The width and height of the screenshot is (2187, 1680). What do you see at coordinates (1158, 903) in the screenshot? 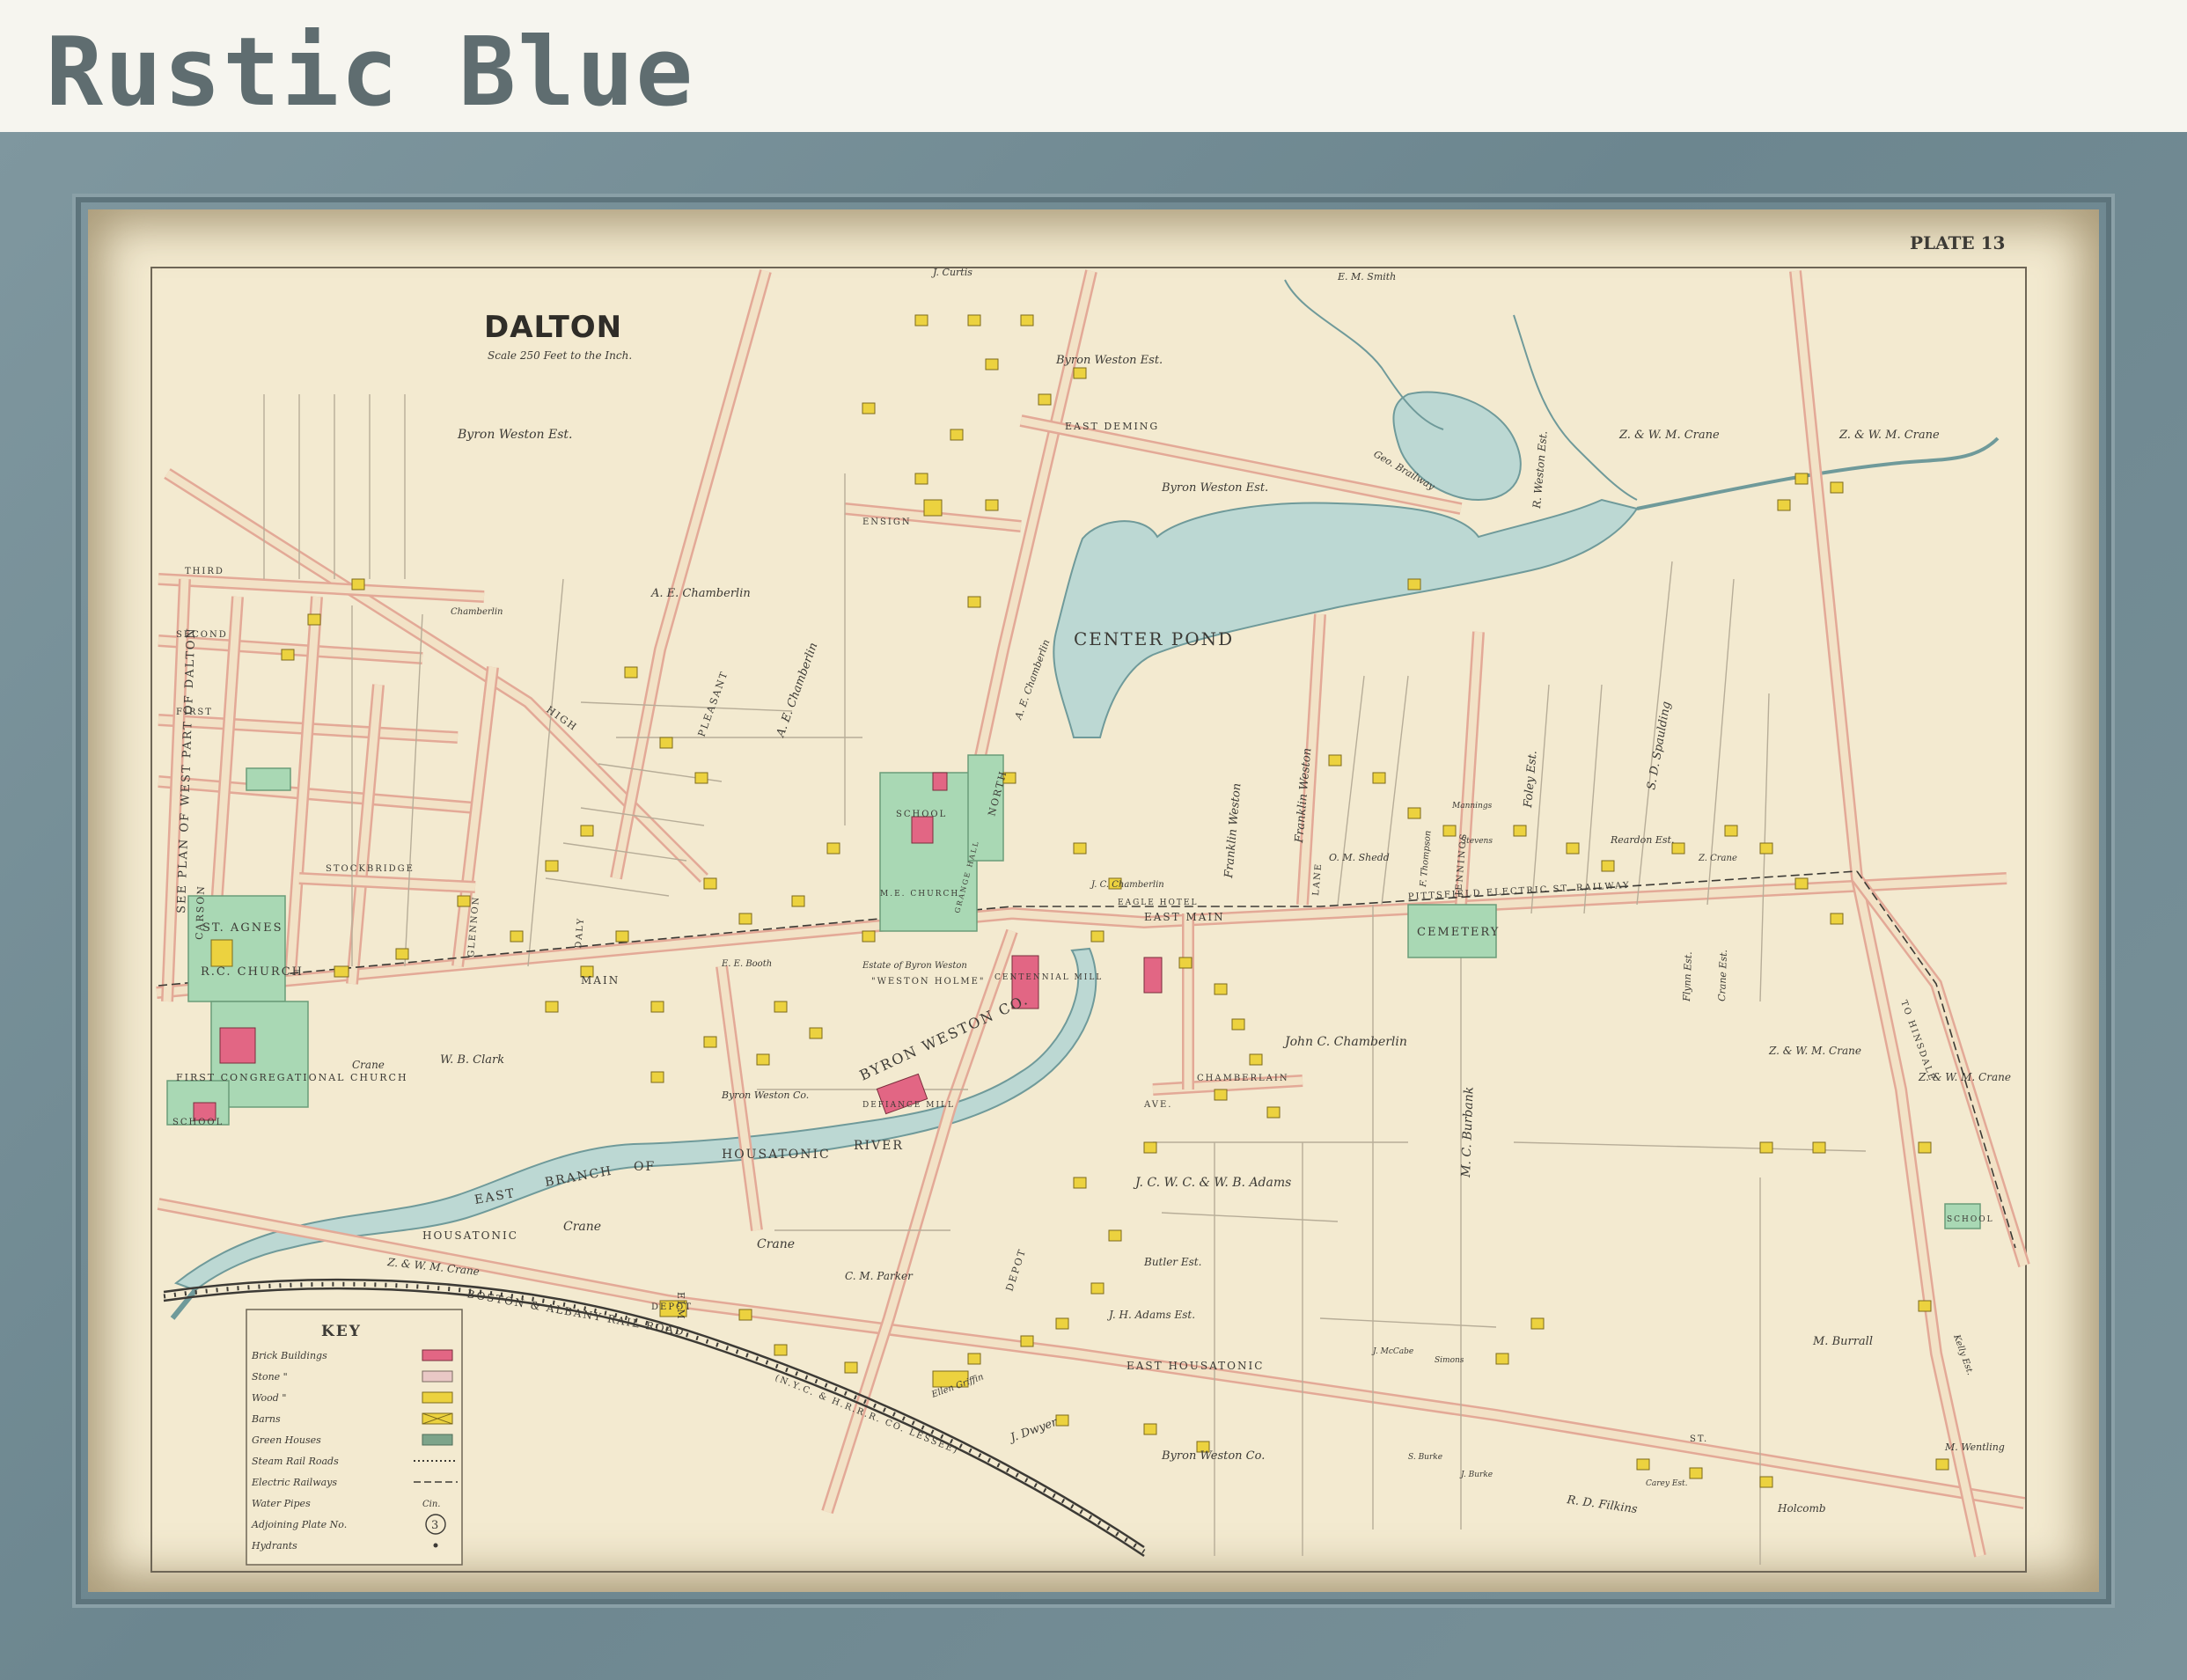
I see `label-eagle-hotel: EAGLE HOTEL` at bounding box center [1158, 903].